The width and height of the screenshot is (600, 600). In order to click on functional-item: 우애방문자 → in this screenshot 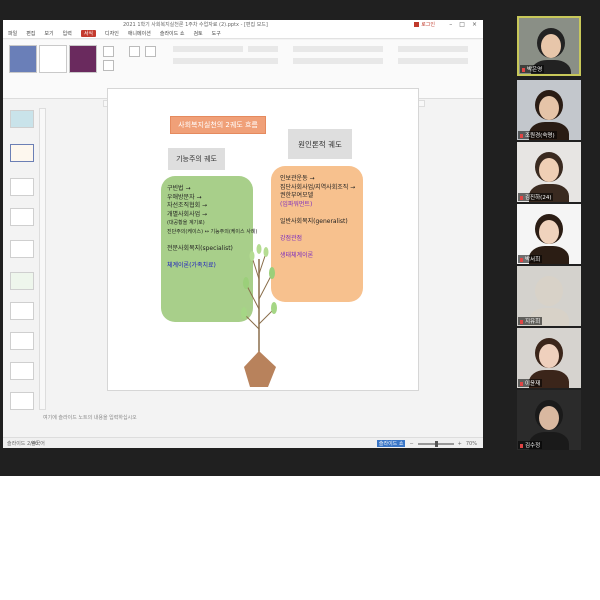, I will do `click(184, 197)`.